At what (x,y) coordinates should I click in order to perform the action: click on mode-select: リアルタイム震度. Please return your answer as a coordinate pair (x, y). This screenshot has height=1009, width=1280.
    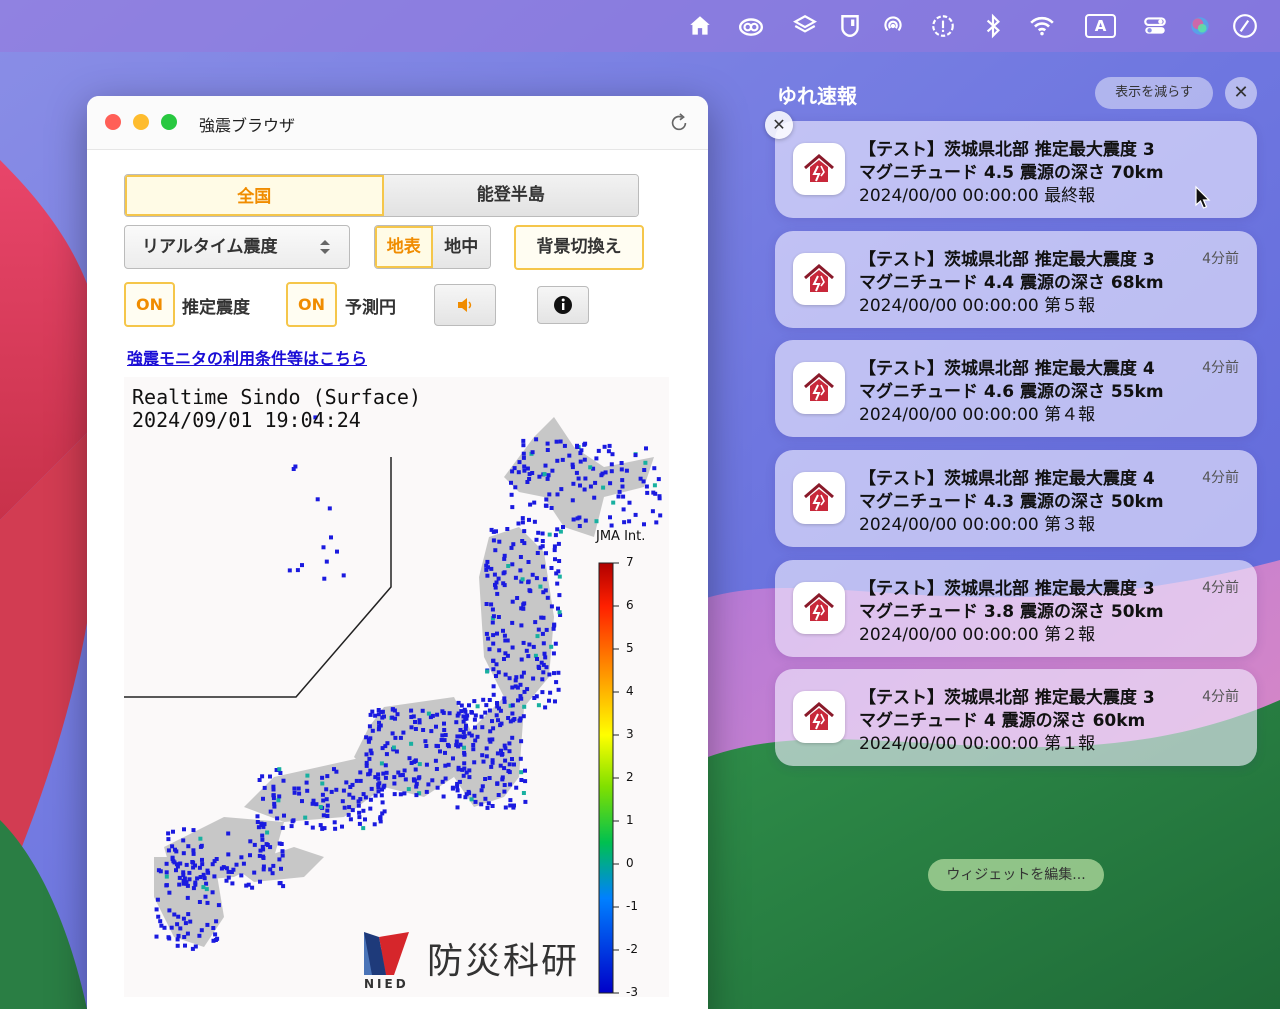
    Looking at the image, I should click on (237, 247).